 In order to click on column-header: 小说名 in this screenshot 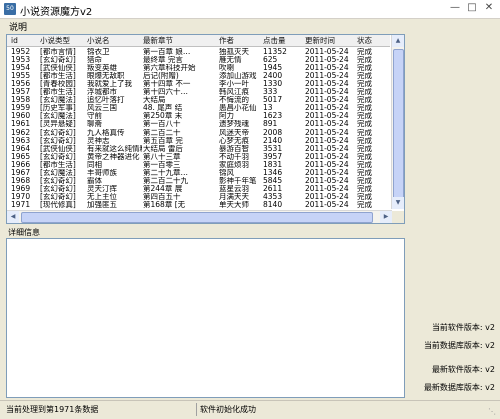, I will do `click(114, 40)`.